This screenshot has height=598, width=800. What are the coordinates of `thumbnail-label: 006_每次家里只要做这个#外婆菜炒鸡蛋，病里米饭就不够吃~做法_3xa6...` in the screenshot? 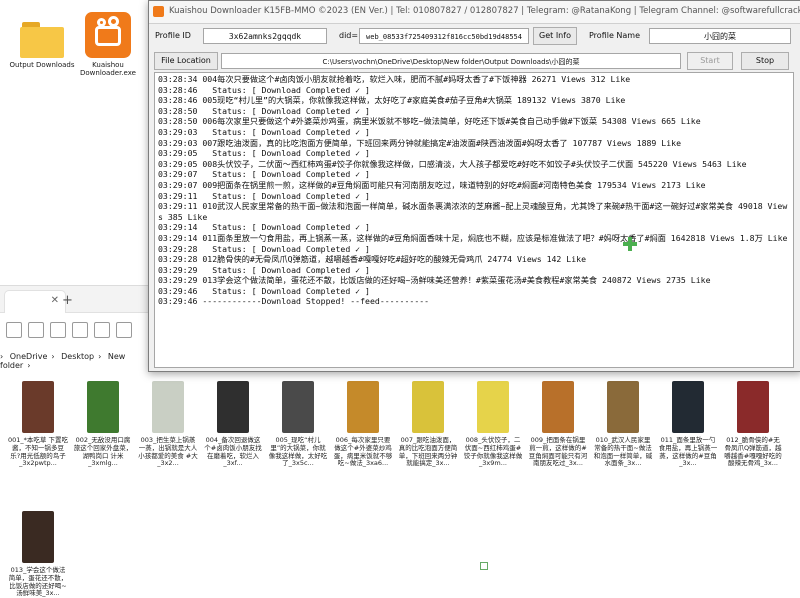 It's located at (363, 452).